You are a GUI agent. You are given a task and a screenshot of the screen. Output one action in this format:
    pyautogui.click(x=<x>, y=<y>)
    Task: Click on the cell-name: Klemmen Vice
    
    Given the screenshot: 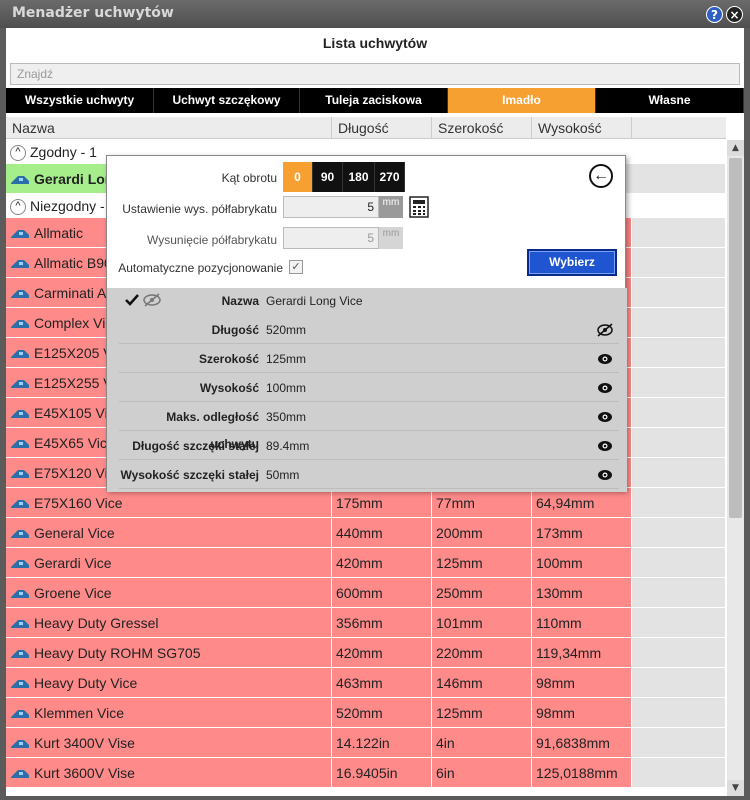 What is the action you would take?
    pyautogui.click(x=169, y=713)
    